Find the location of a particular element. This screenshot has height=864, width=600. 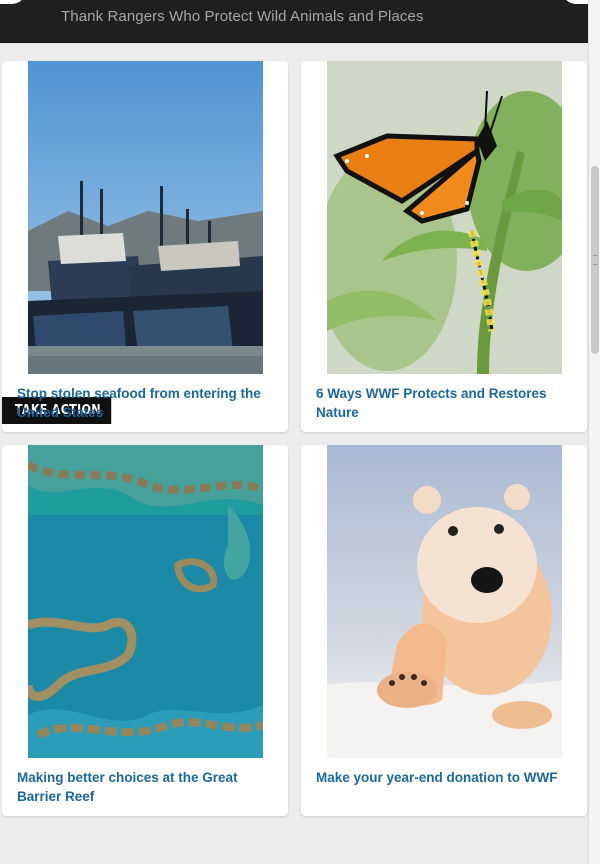

scrollbar-grip-icon is located at coordinates (595, 260).